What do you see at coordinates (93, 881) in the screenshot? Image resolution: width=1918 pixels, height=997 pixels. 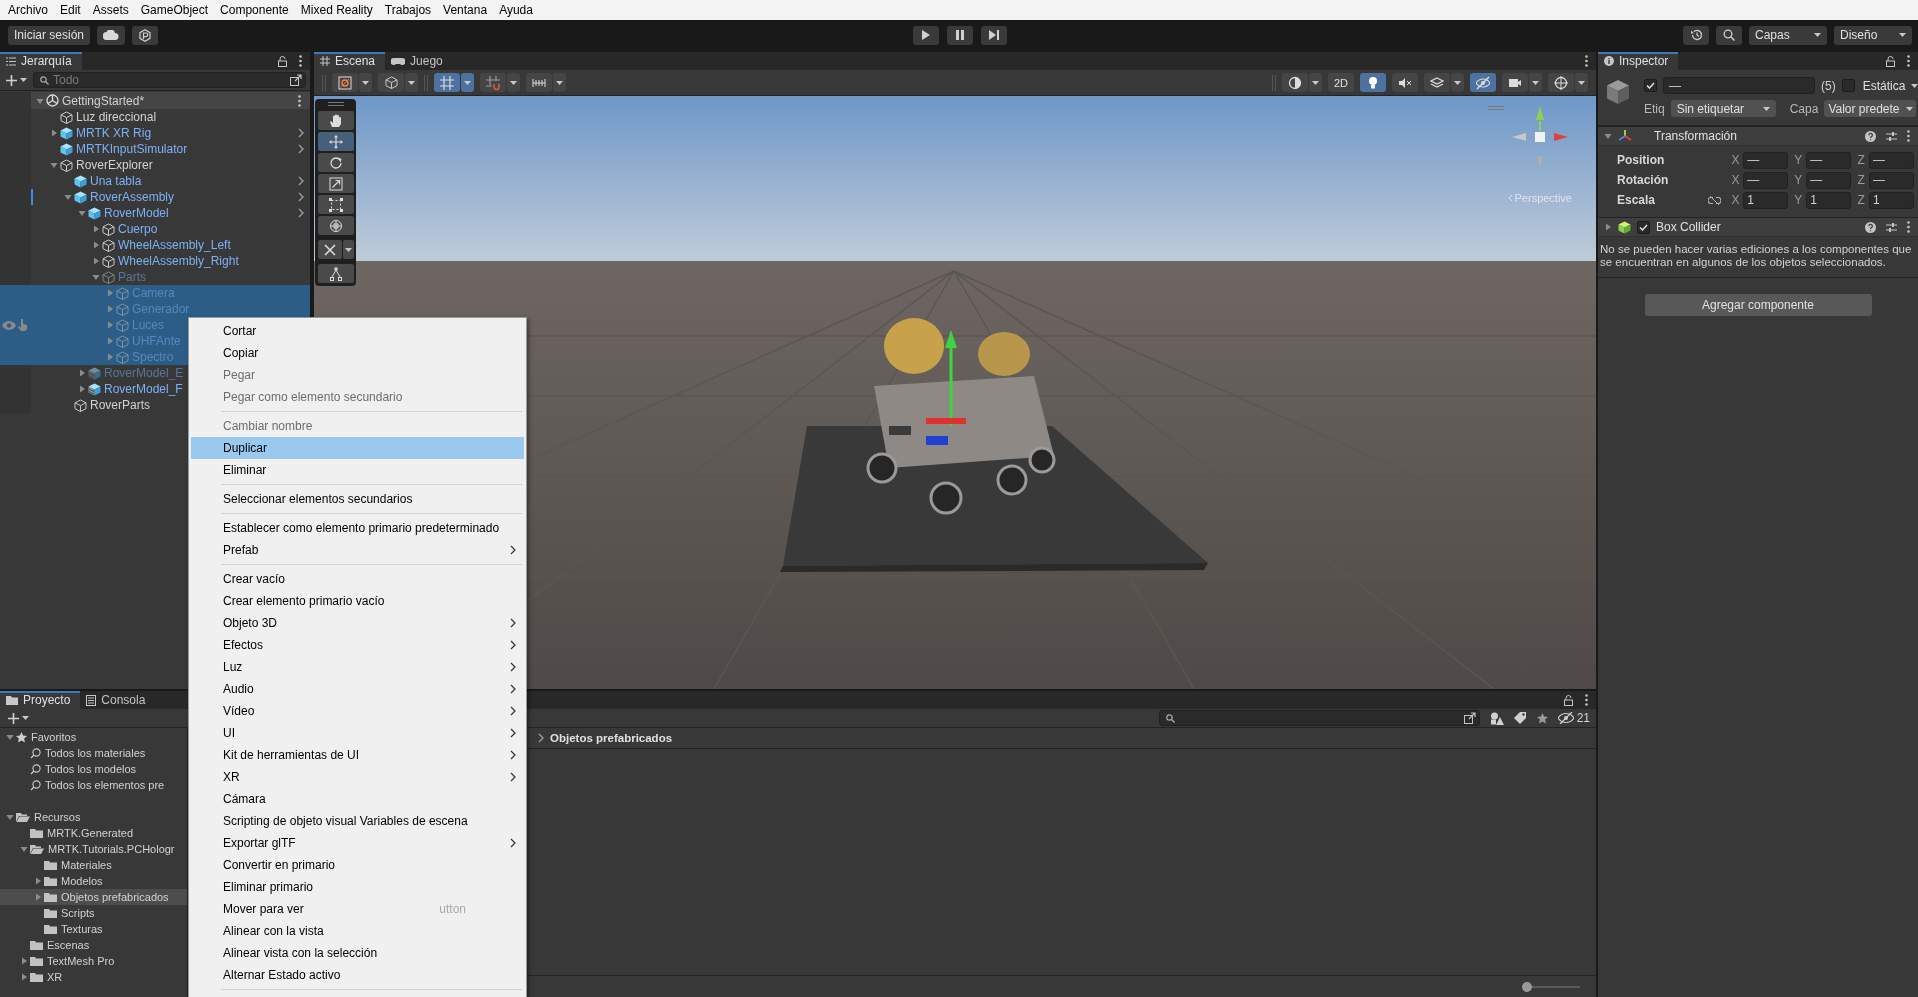 I see `project-tree-row: Modelos` at bounding box center [93, 881].